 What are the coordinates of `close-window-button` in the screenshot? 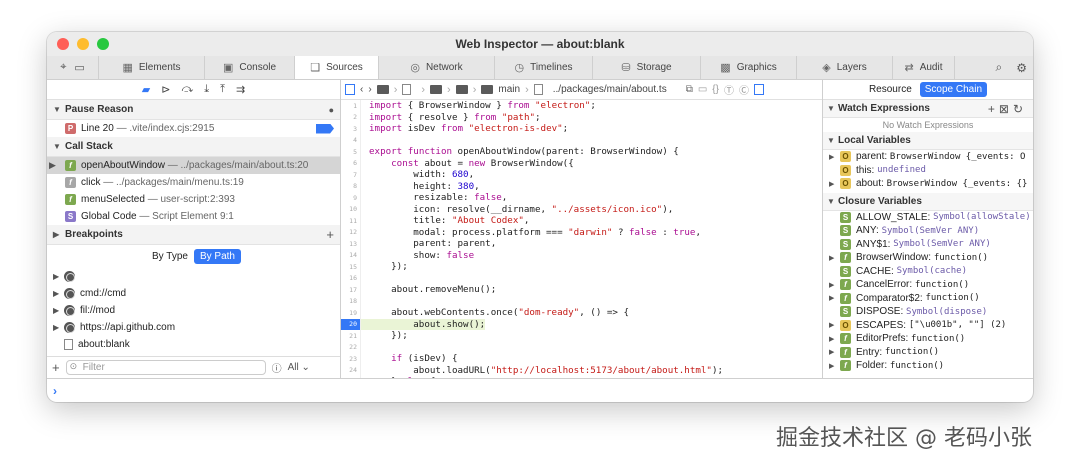 It's located at (63, 44).